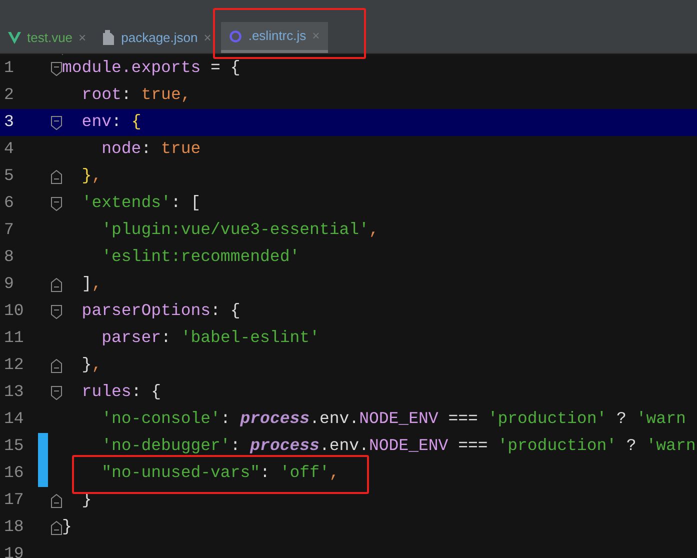 This screenshot has width=697, height=558. What do you see at coordinates (50, 37) in the screenshot?
I see `tab-label: test.vue` at bounding box center [50, 37].